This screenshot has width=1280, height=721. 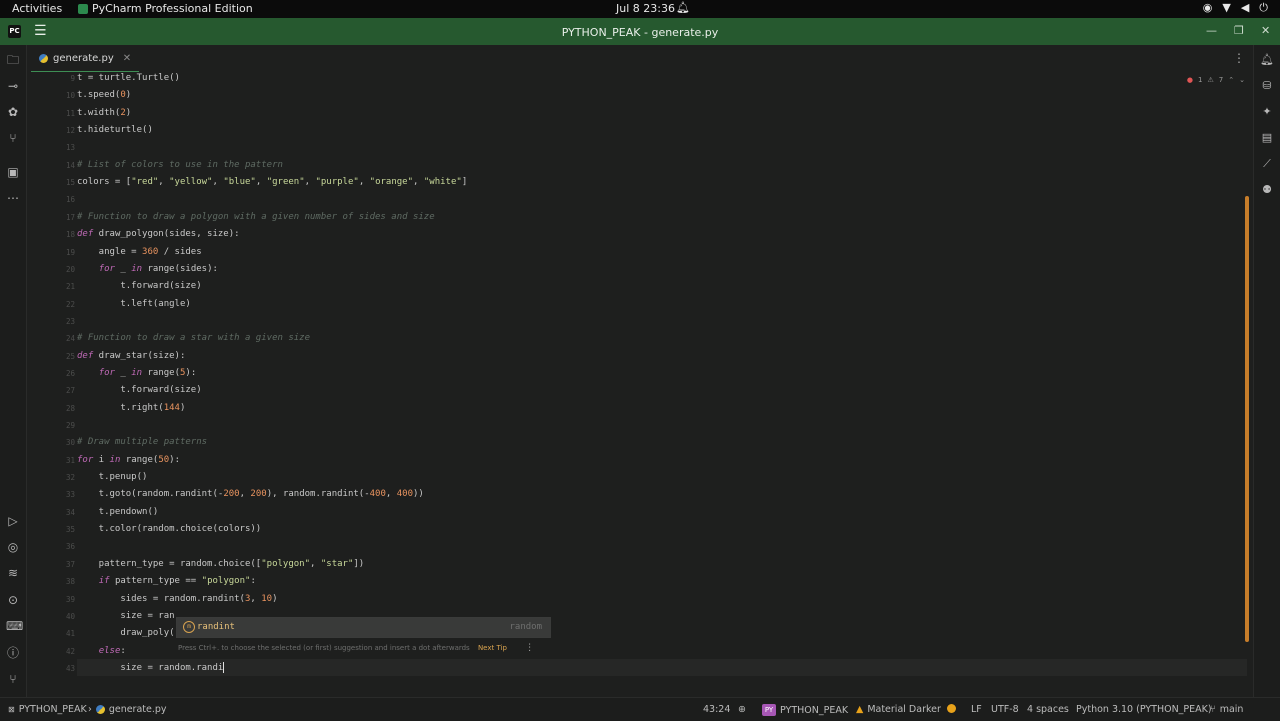 I want to click on theme-widget: ▲ Material Darker, so click(x=898, y=709).